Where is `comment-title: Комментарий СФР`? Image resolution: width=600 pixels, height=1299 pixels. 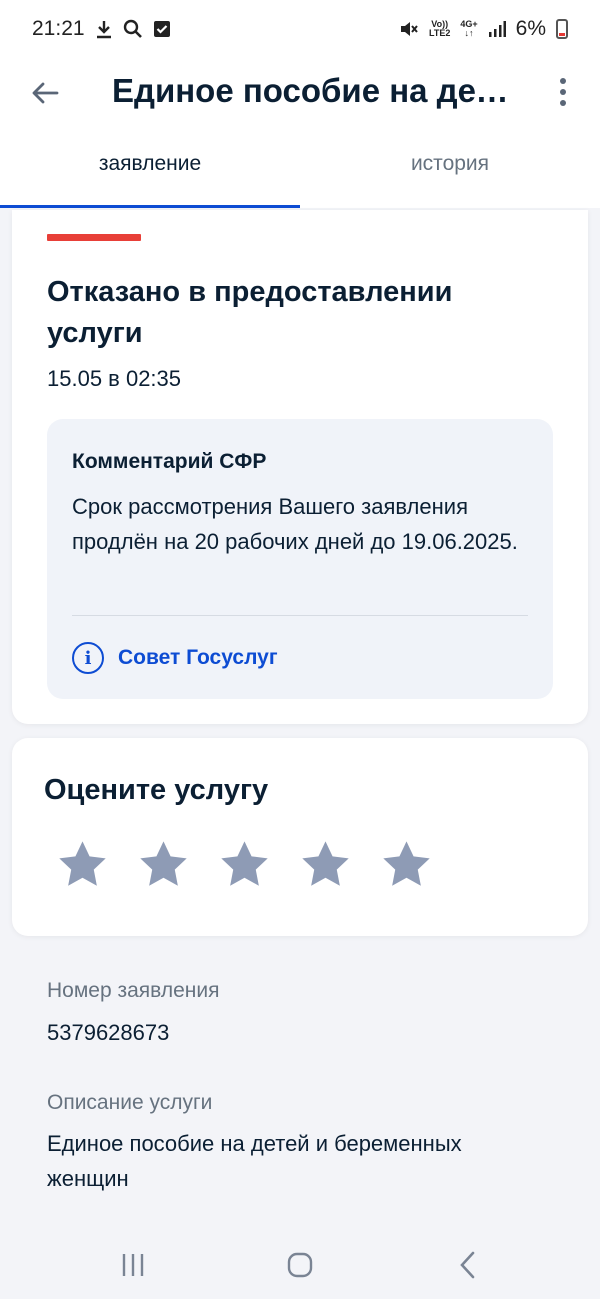 comment-title: Комментарий СФР is located at coordinates (169, 461).